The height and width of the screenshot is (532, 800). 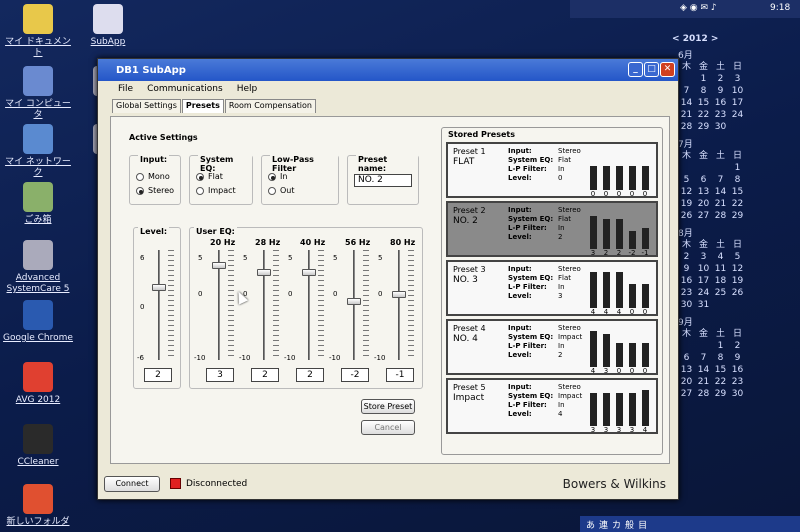 I want to click on ime-button: 目, so click(x=642, y=524).